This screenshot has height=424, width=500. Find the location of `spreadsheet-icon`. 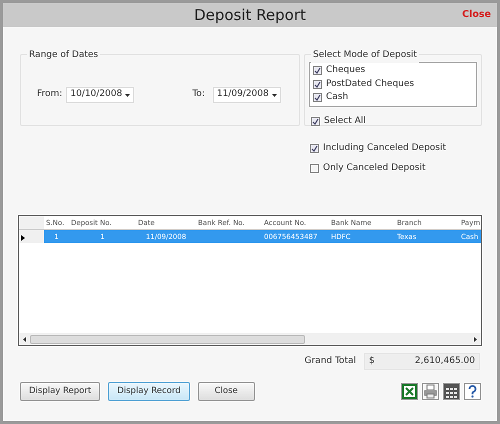

spreadsheet-icon is located at coordinates (409, 391).